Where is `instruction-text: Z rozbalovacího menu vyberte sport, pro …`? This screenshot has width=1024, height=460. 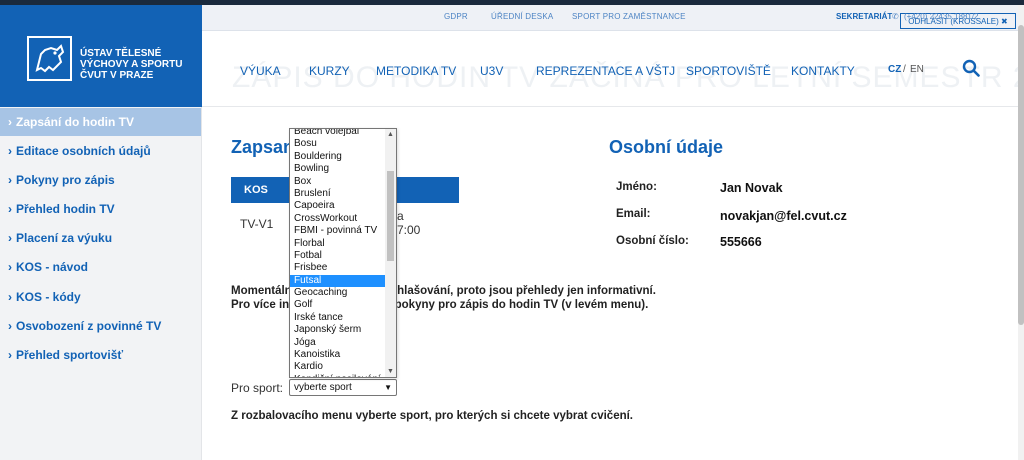 instruction-text: Z rozbalovacího menu vyberte sport, pro … is located at coordinates (432, 416).